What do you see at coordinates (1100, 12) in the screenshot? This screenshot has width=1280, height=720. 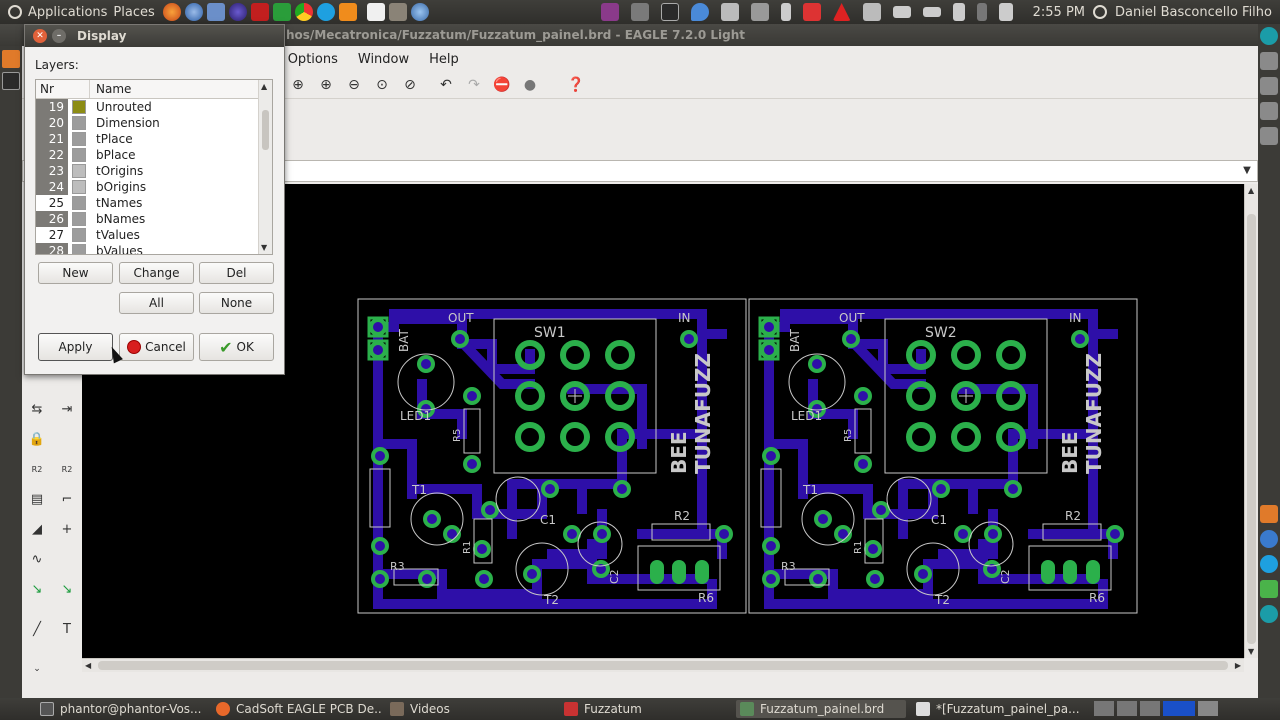 I see `power-icon` at bounding box center [1100, 12].